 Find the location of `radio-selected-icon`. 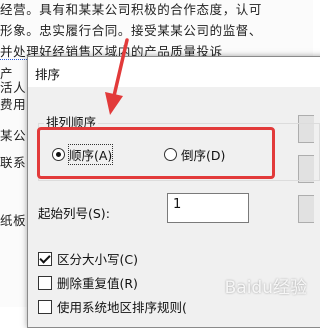

radio-selected-icon is located at coordinates (58, 154).